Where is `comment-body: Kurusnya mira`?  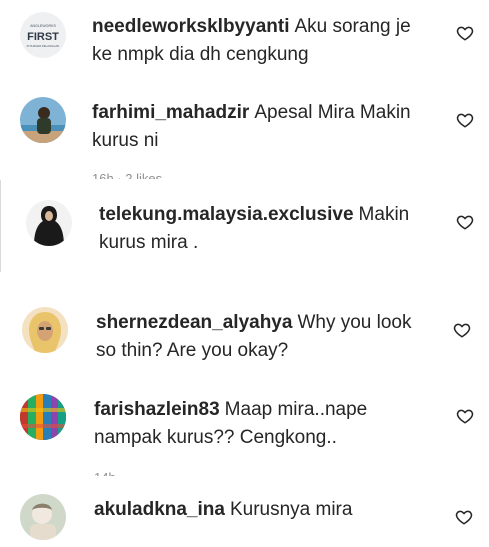 comment-body: Kurusnya mira is located at coordinates (291, 509).